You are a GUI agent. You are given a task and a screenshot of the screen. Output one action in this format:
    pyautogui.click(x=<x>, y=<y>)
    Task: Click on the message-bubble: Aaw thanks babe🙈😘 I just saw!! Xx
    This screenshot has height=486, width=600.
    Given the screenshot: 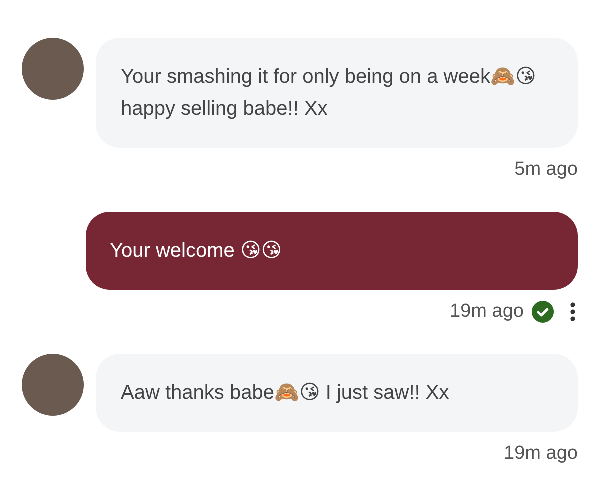 What is the action you would take?
    pyautogui.click(x=337, y=393)
    